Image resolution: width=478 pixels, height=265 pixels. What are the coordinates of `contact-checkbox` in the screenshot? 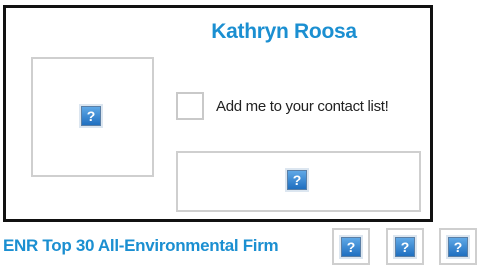 It's located at (190, 106).